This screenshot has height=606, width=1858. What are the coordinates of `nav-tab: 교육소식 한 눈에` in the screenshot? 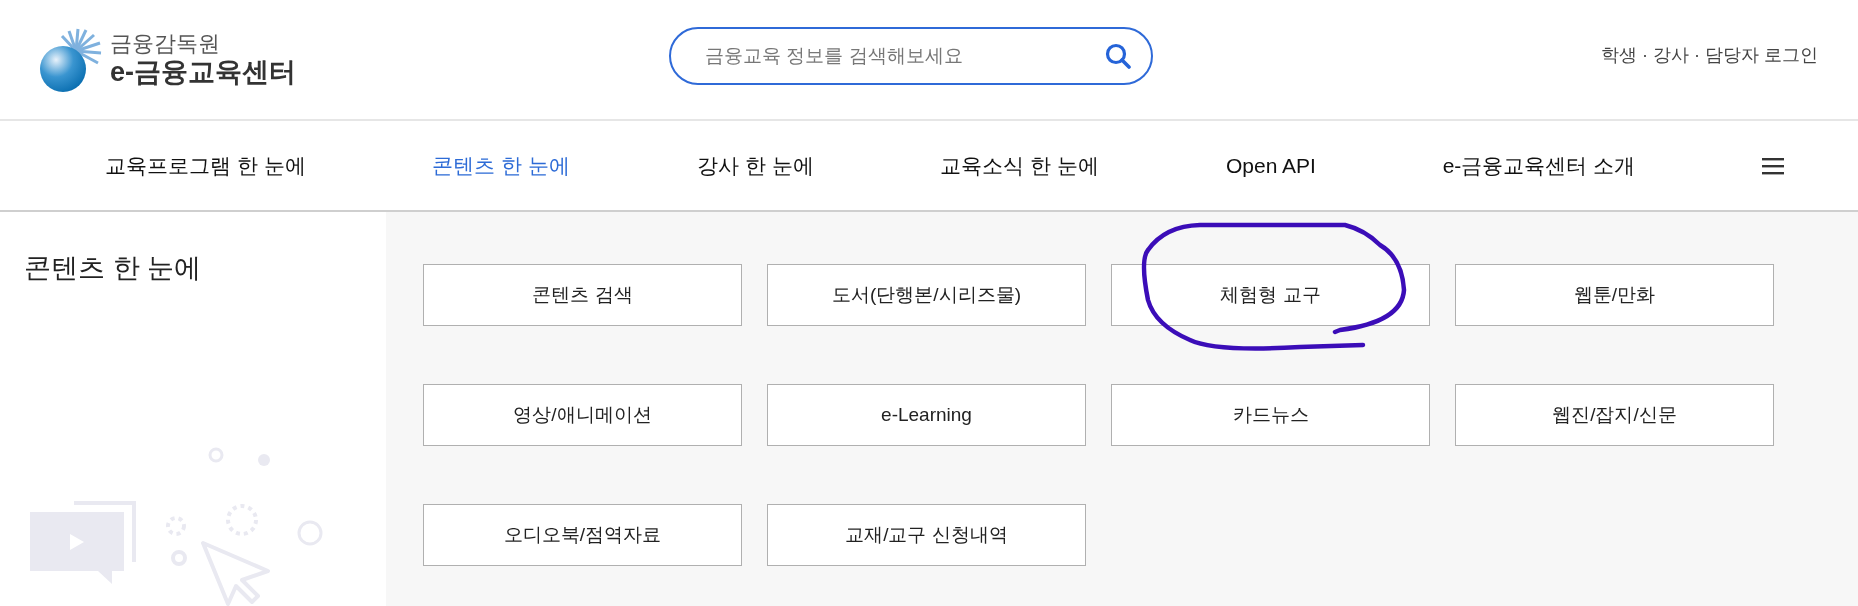 It's located at (1020, 165).